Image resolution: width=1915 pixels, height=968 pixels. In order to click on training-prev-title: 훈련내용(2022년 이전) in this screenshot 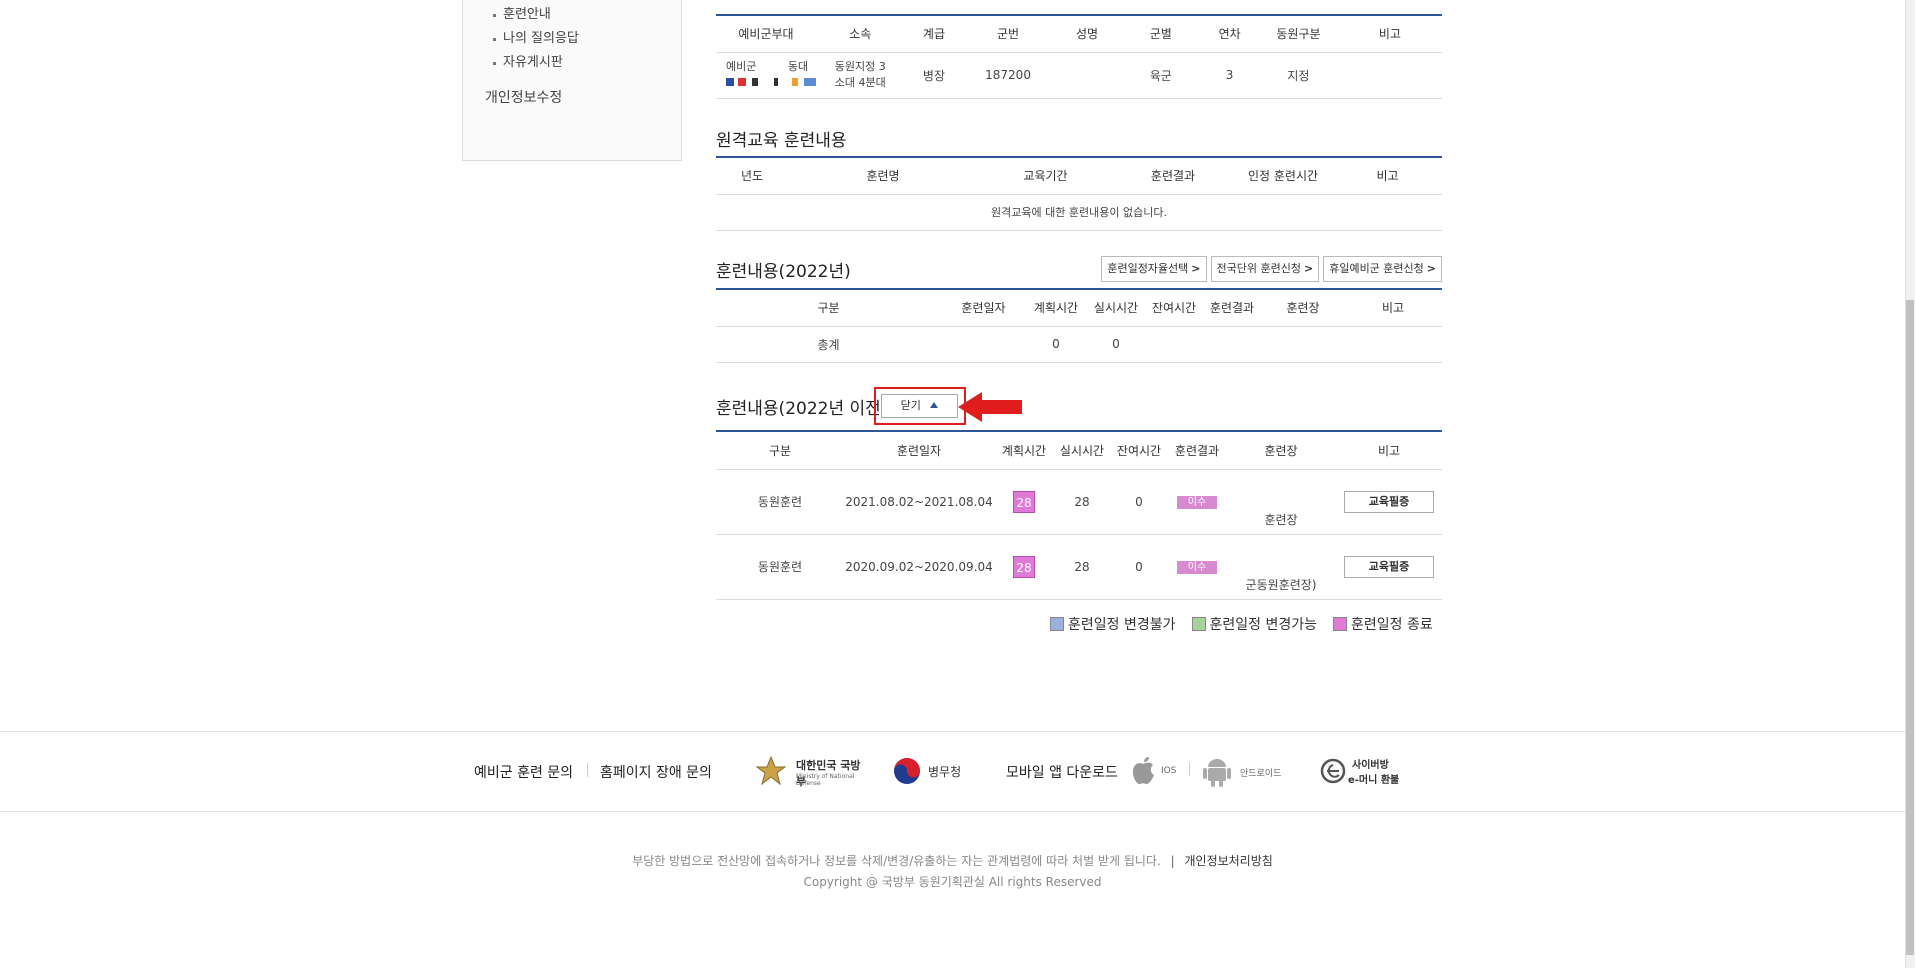, I will do `click(802, 409)`.